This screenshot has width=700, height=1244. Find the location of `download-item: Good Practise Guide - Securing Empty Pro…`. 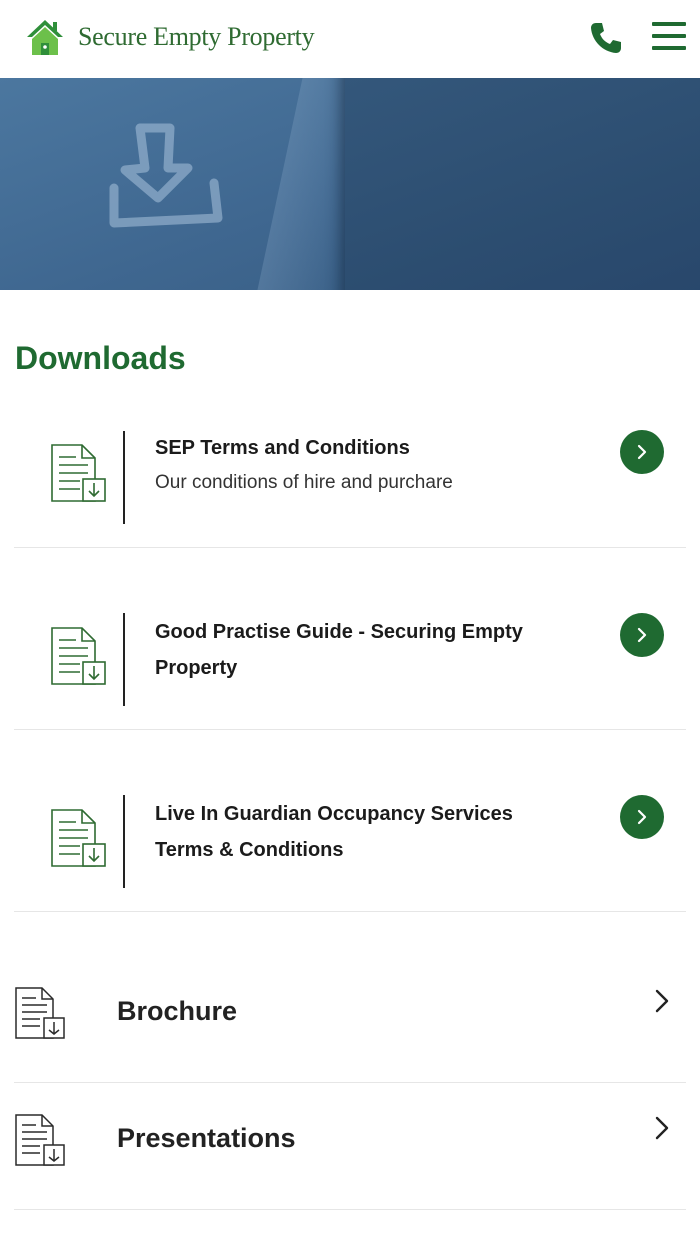

download-item: Good Practise Guide - Securing Empty Pro… is located at coordinates (350, 639).